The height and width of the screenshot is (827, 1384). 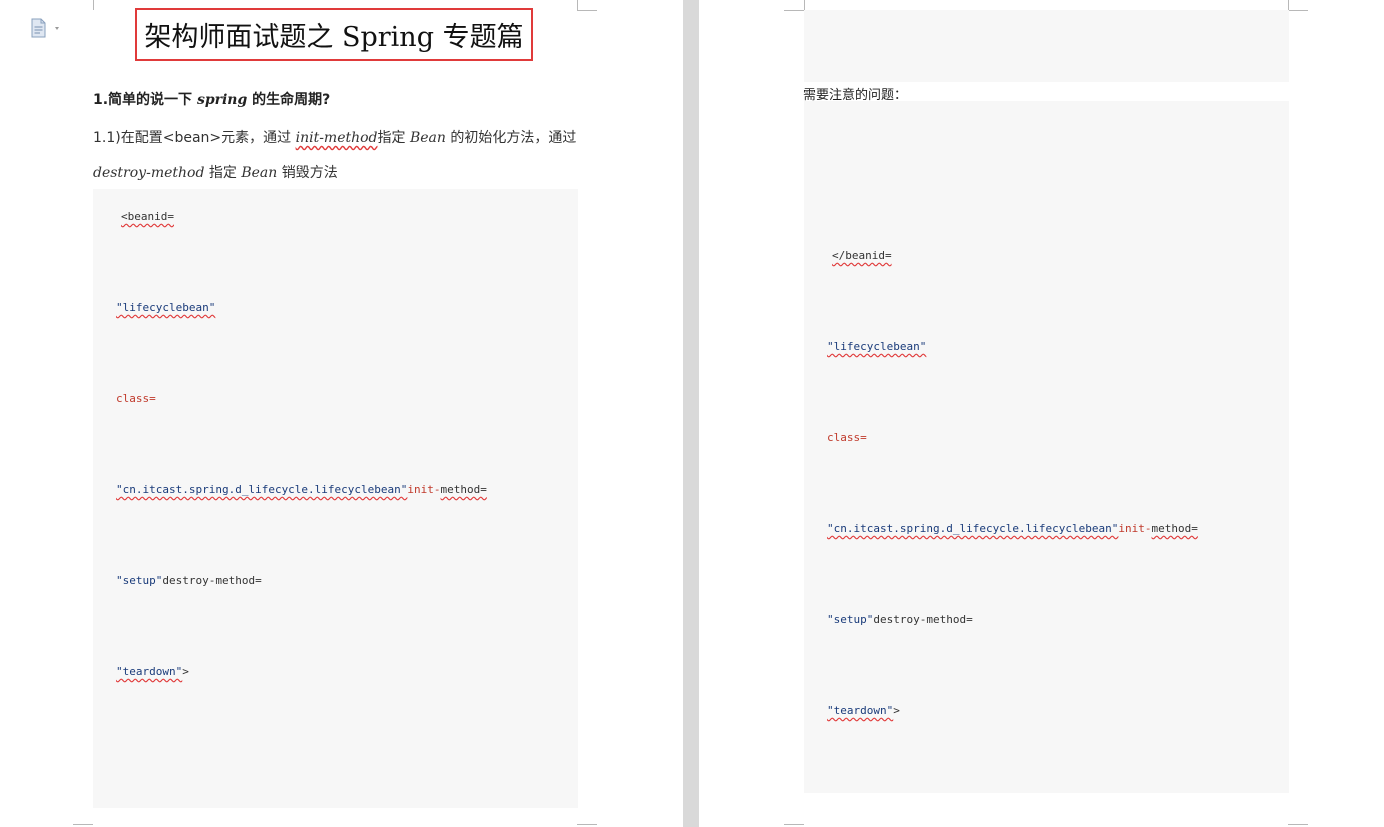 I want to click on page-gutter, so click(x=691, y=413).